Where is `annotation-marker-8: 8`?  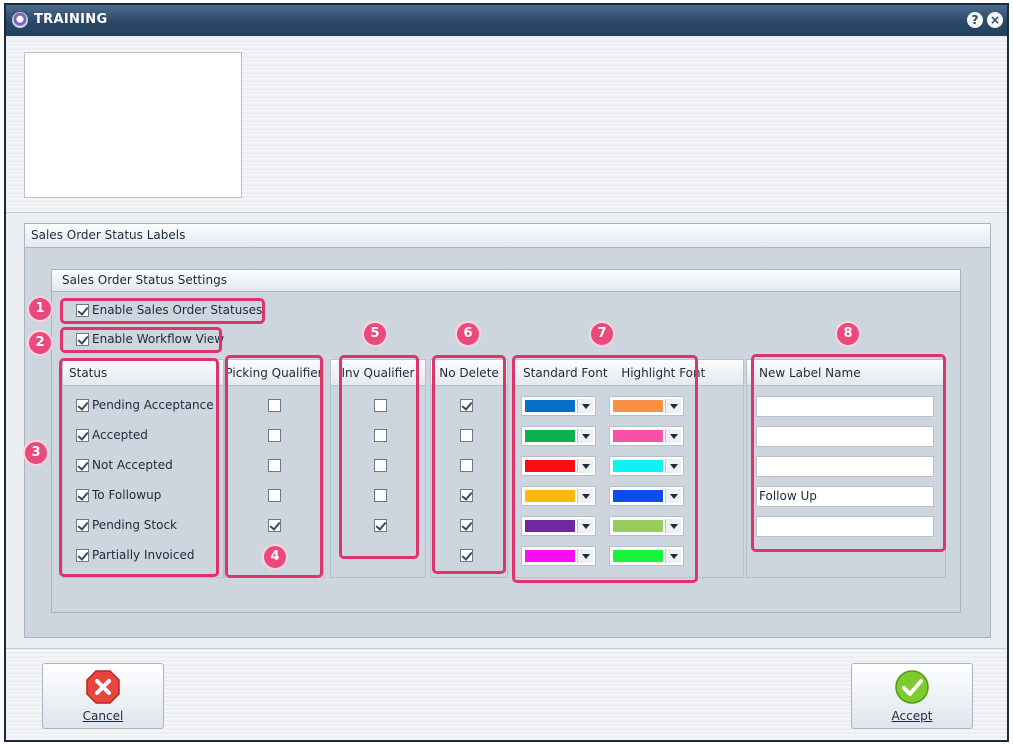
annotation-marker-8: 8 is located at coordinates (848, 334).